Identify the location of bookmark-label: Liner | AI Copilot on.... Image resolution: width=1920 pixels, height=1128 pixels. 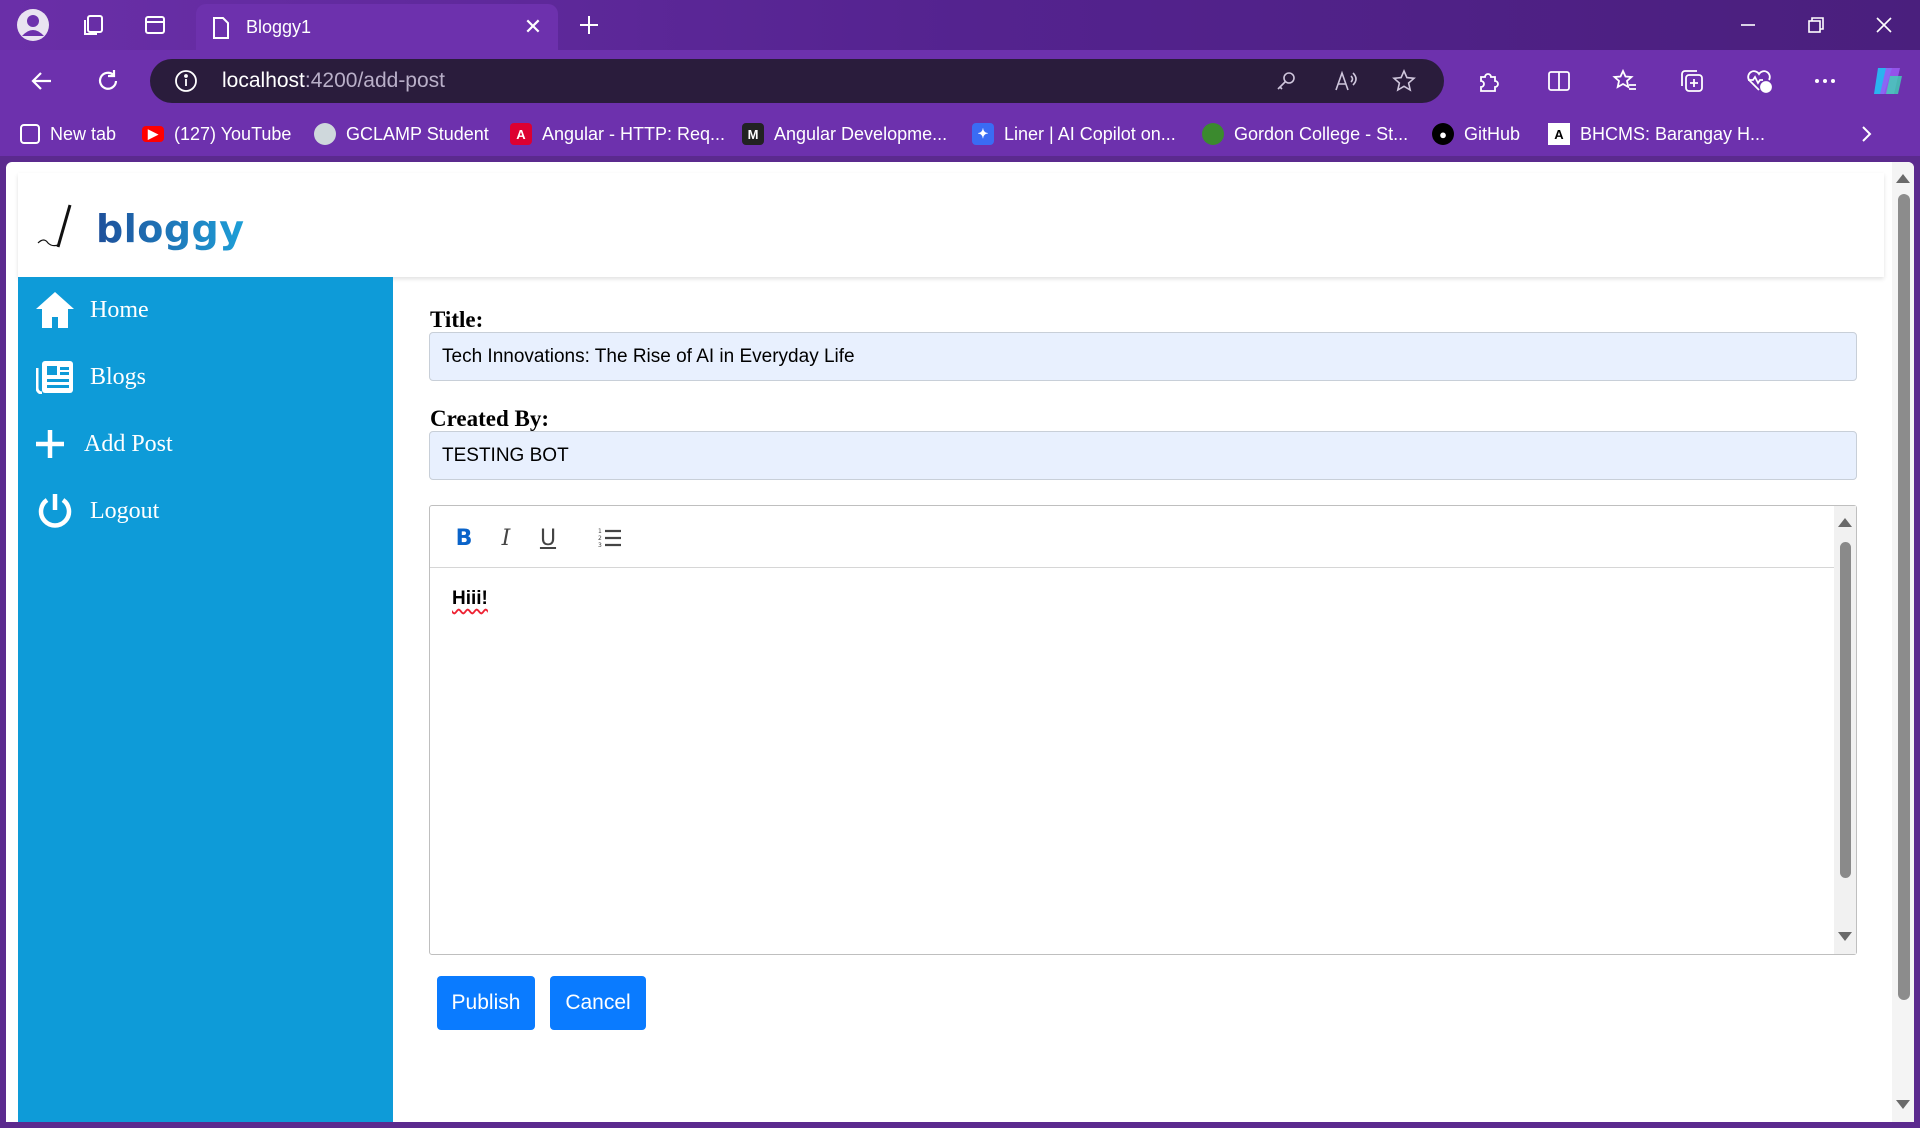
(1090, 133).